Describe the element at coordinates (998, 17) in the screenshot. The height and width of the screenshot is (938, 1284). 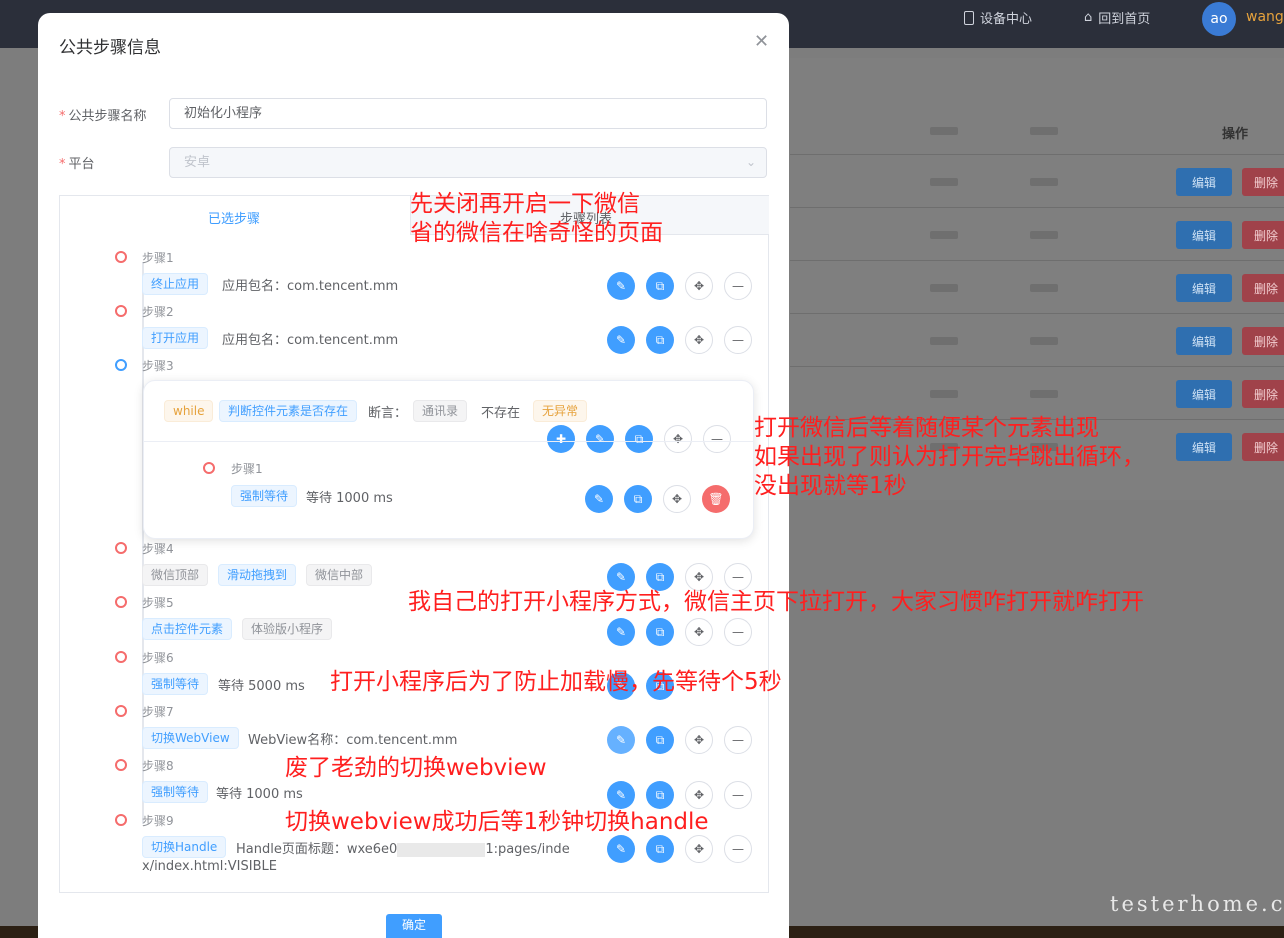
I see `device-center-link: 设备中心` at that location.